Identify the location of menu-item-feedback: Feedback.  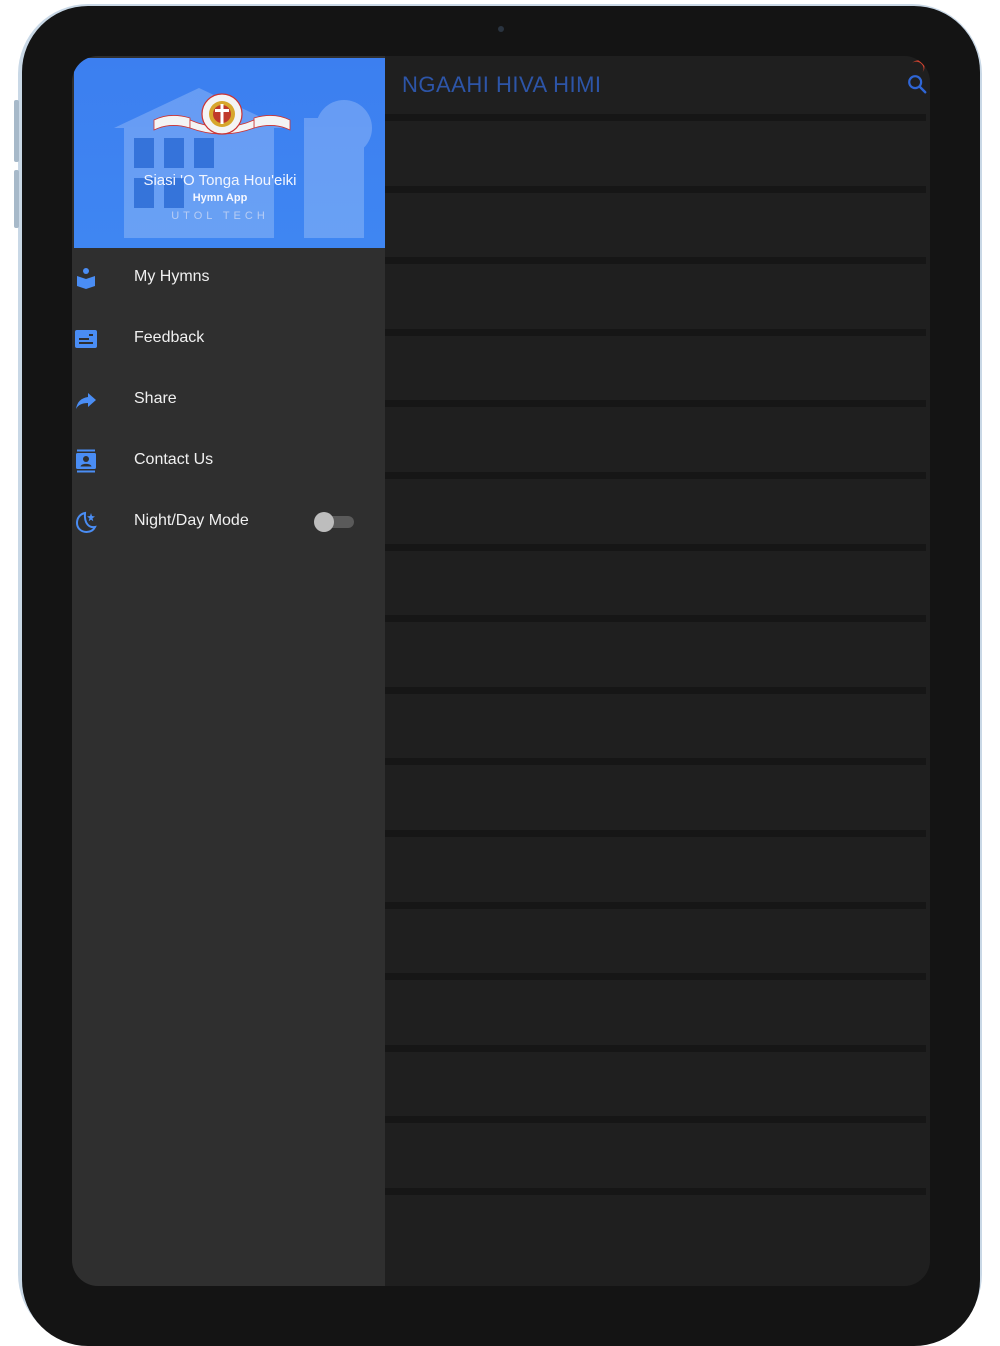
(228, 339).